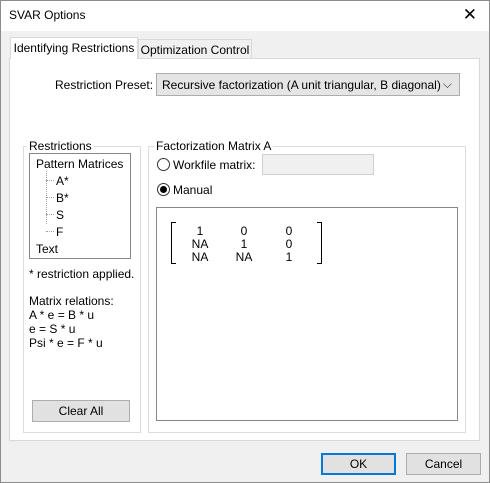  What do you see at coordinates (214, 146) in the screenshot?
I see `factorization-group-title: Factorization Matrix A` at bounding box center [214, 146].